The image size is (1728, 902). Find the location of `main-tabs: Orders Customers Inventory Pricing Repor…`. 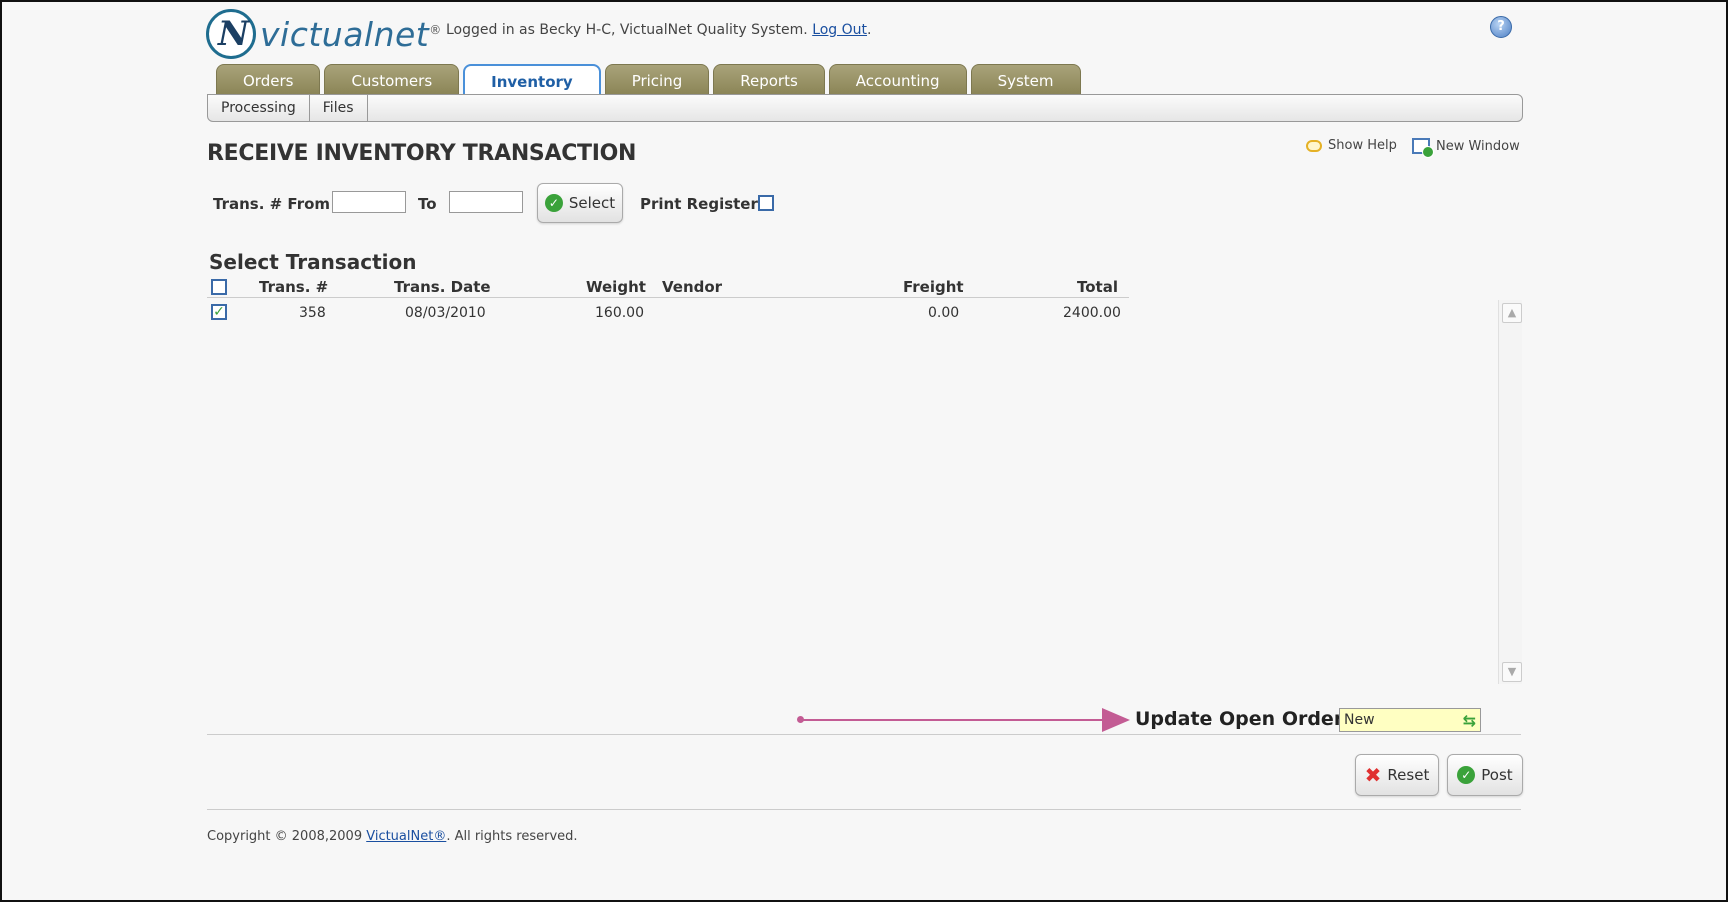

main-tabs: Orders Customers Inventory Pricing Repor… is located at coordinates (648, 79).